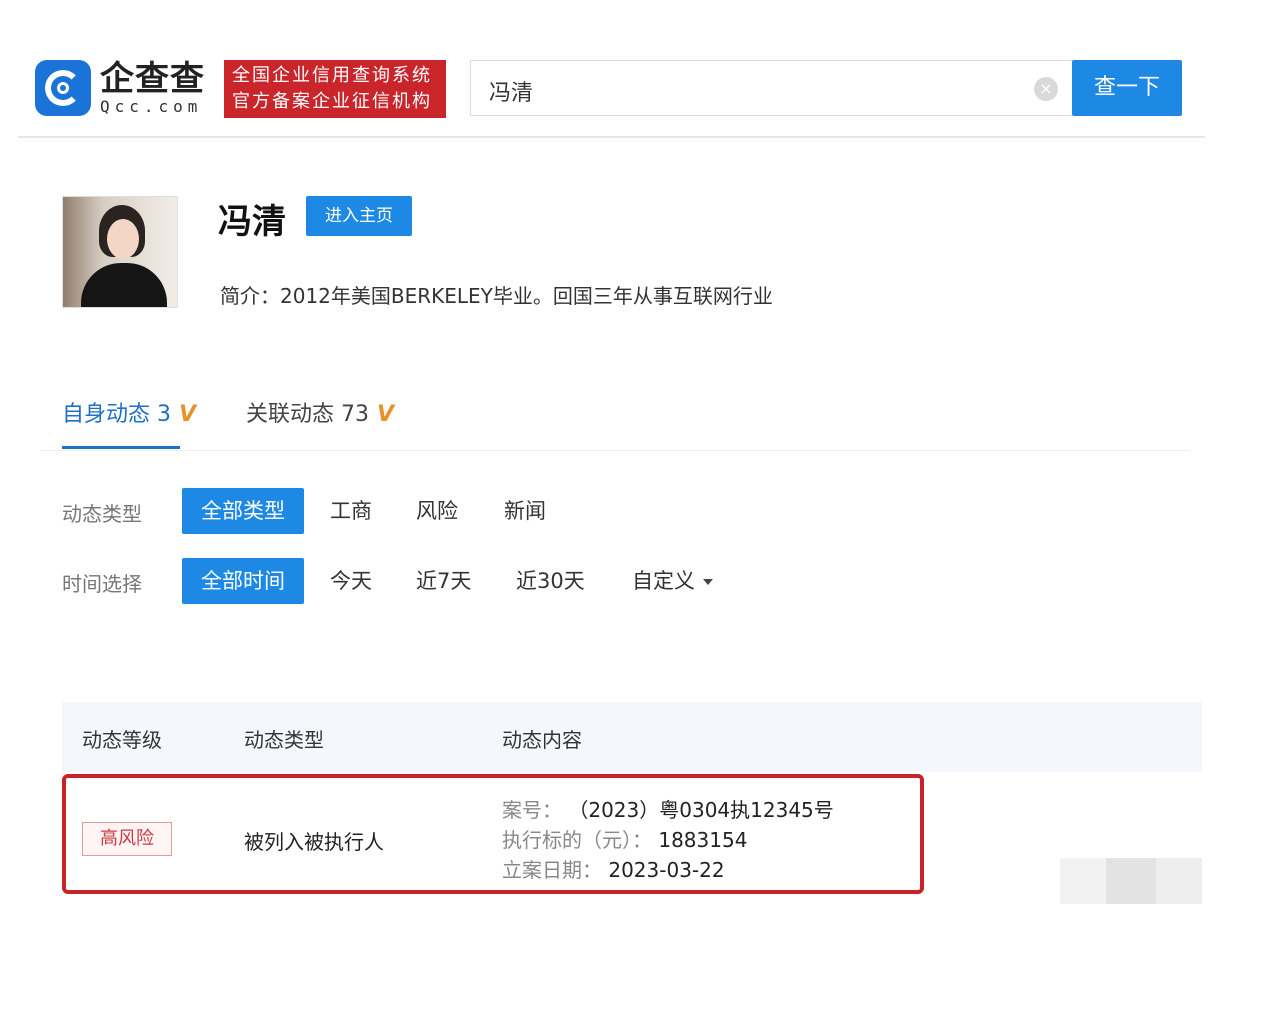 The height and width of the screenshot is (1016, 1270). Describe the element at coordinates (120, 252) in the screenshot. I see `avatar` at that location.